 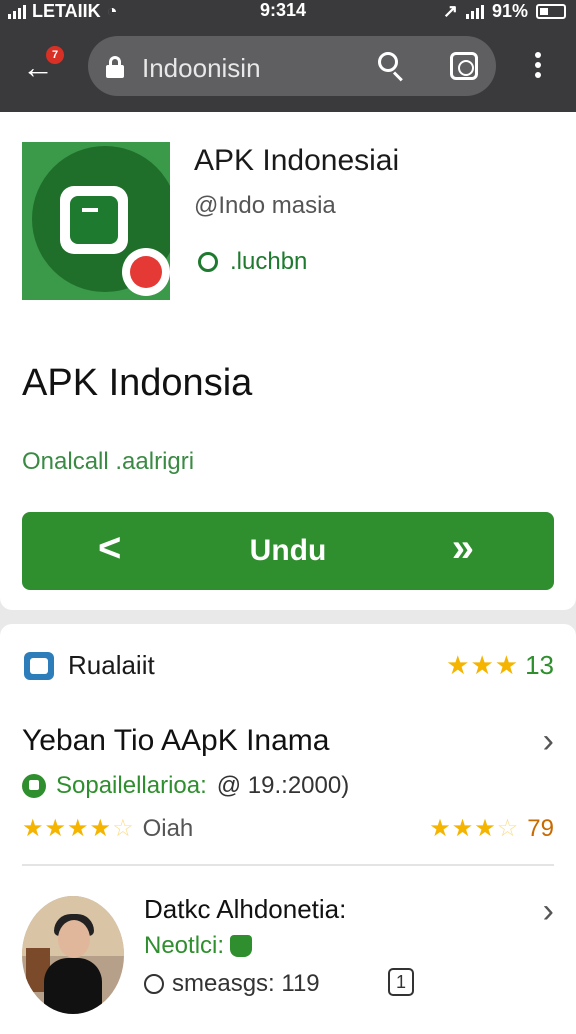 I want to click on review-rating-right: ★★★☆ 79, so click(x=491, y=828).